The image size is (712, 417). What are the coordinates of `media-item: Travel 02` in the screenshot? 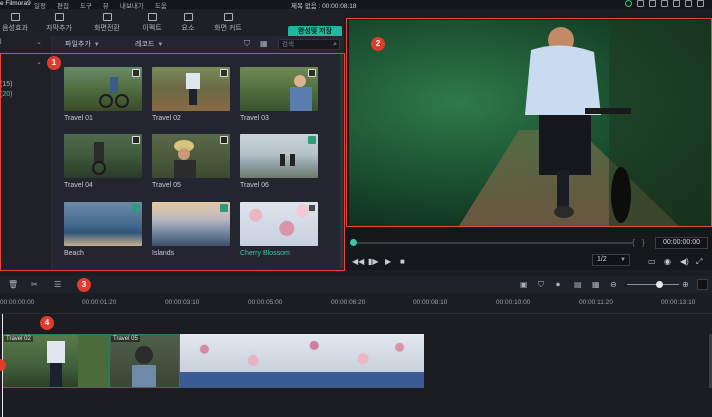 It's located at (191, 94).